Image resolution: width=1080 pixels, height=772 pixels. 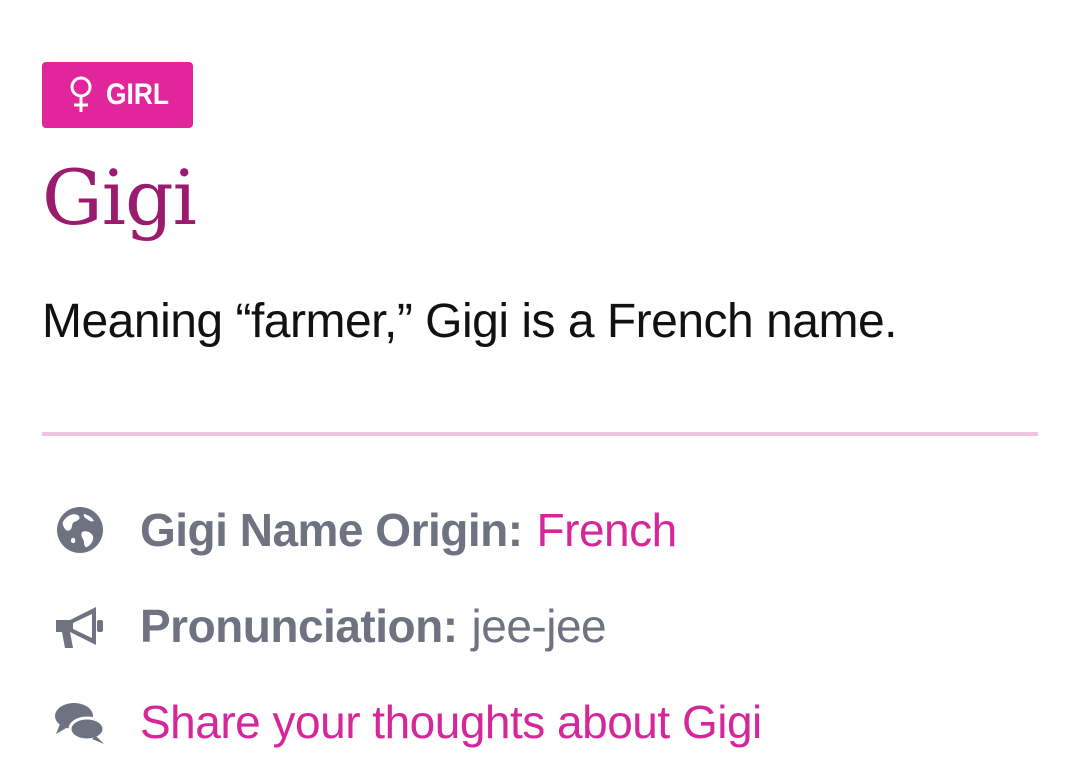 What do you see at coordinates (540, 434) in the screenshot?
I see `divider` at bounding box center [540, 434].